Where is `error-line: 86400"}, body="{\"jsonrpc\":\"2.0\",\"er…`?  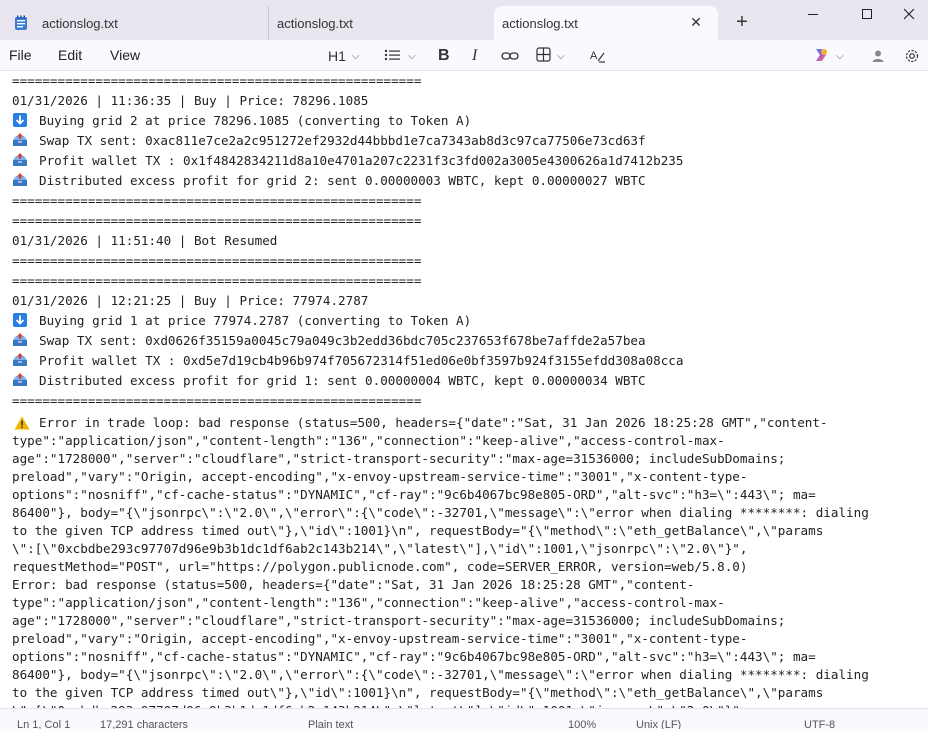
error-line: 86400"}, body="{\"jsonrpc\":\"2.0\",\"er… is located at coordinates (467, 675).